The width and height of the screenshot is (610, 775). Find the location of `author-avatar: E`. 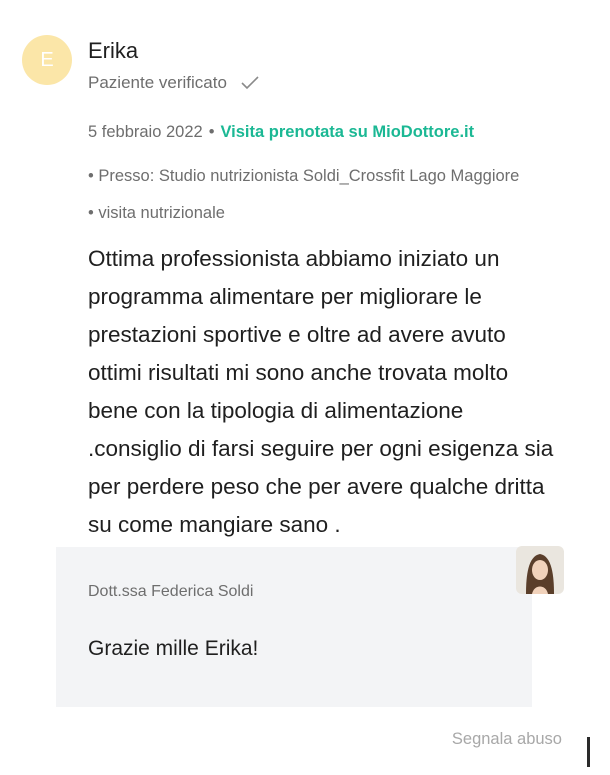

author-avatar: E is located at coordinates (47, 60).